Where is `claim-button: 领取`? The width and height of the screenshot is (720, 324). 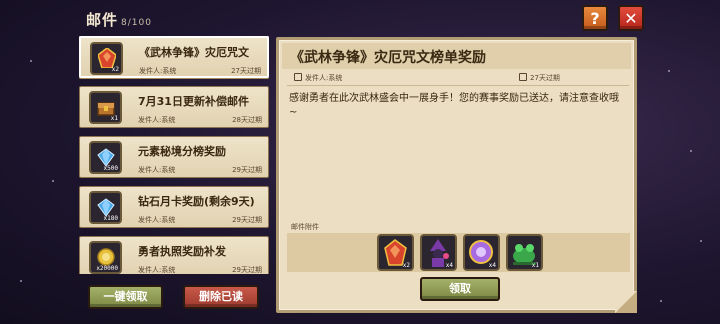 claim-button: 领取 is located at coordinates (460, 289).